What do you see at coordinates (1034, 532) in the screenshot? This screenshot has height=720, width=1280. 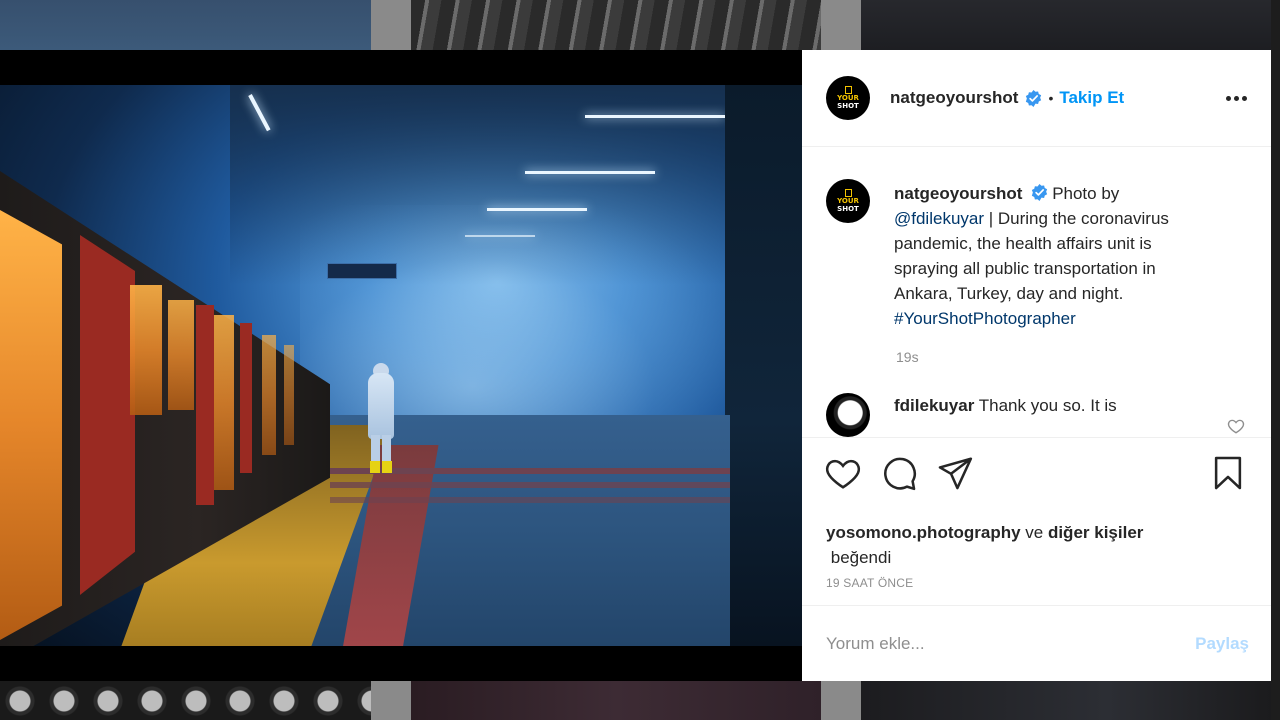 I see `likes-connector: ve` at bounding box center [1034, 532].